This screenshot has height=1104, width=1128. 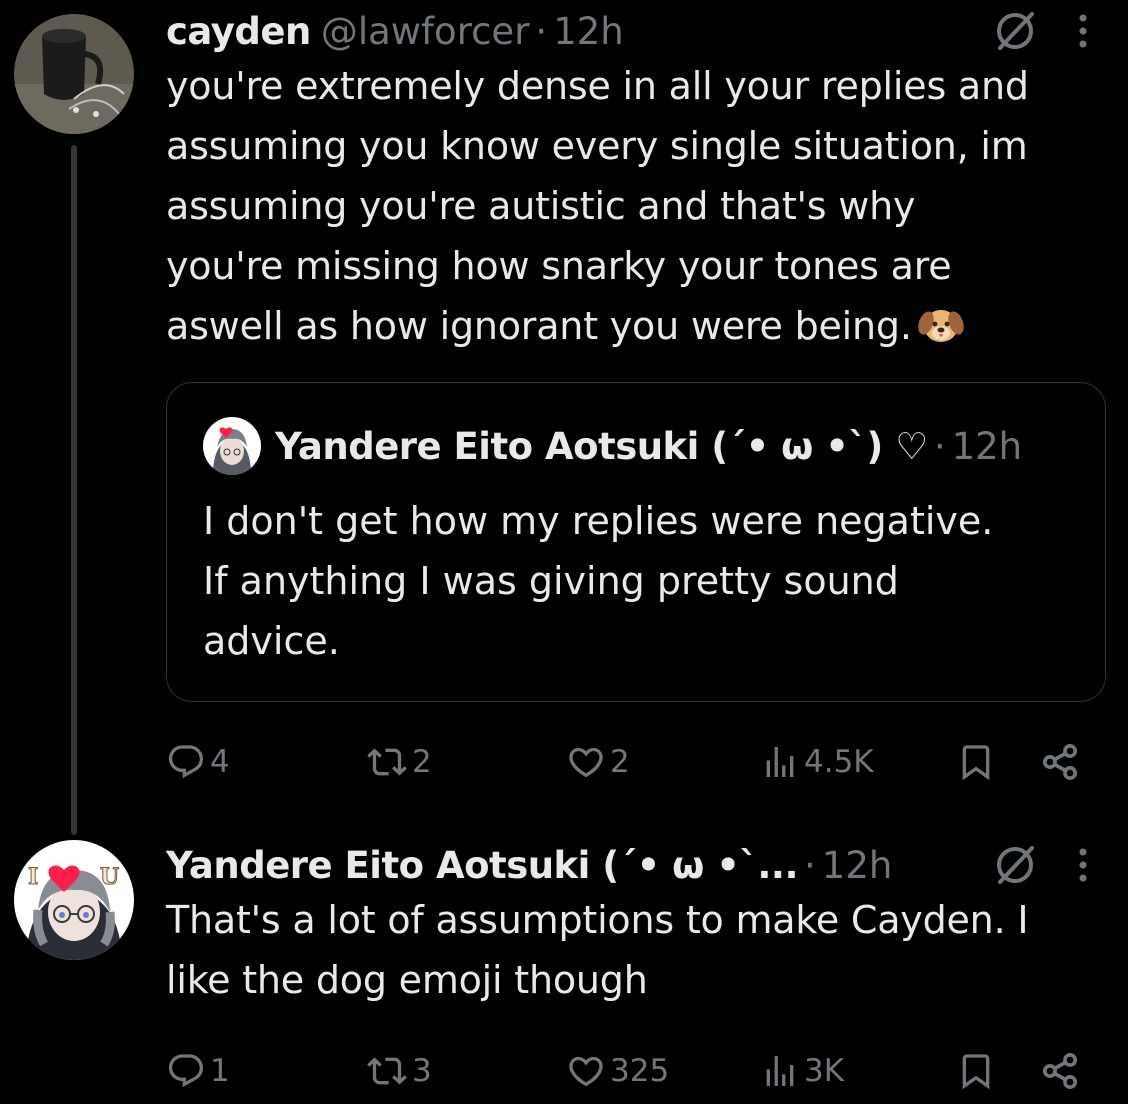 I want to click on dog-face-emoji-icon, so click(x=940, y=326).